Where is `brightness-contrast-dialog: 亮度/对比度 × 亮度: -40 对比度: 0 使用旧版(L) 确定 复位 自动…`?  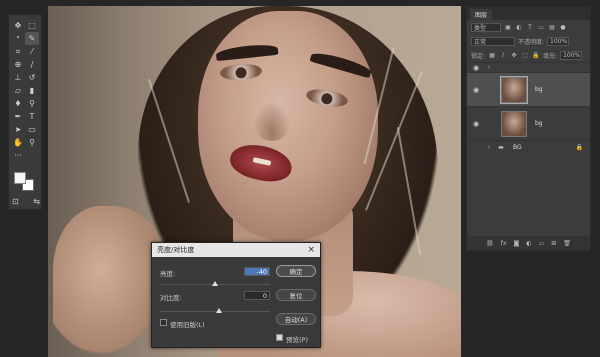 brightness-contrast-dialog: 亮度/对比度 × 亮度: -40 对比度: 0 使用旧版(L) 确定 复位 自动… is located at coordinates (236, 295).